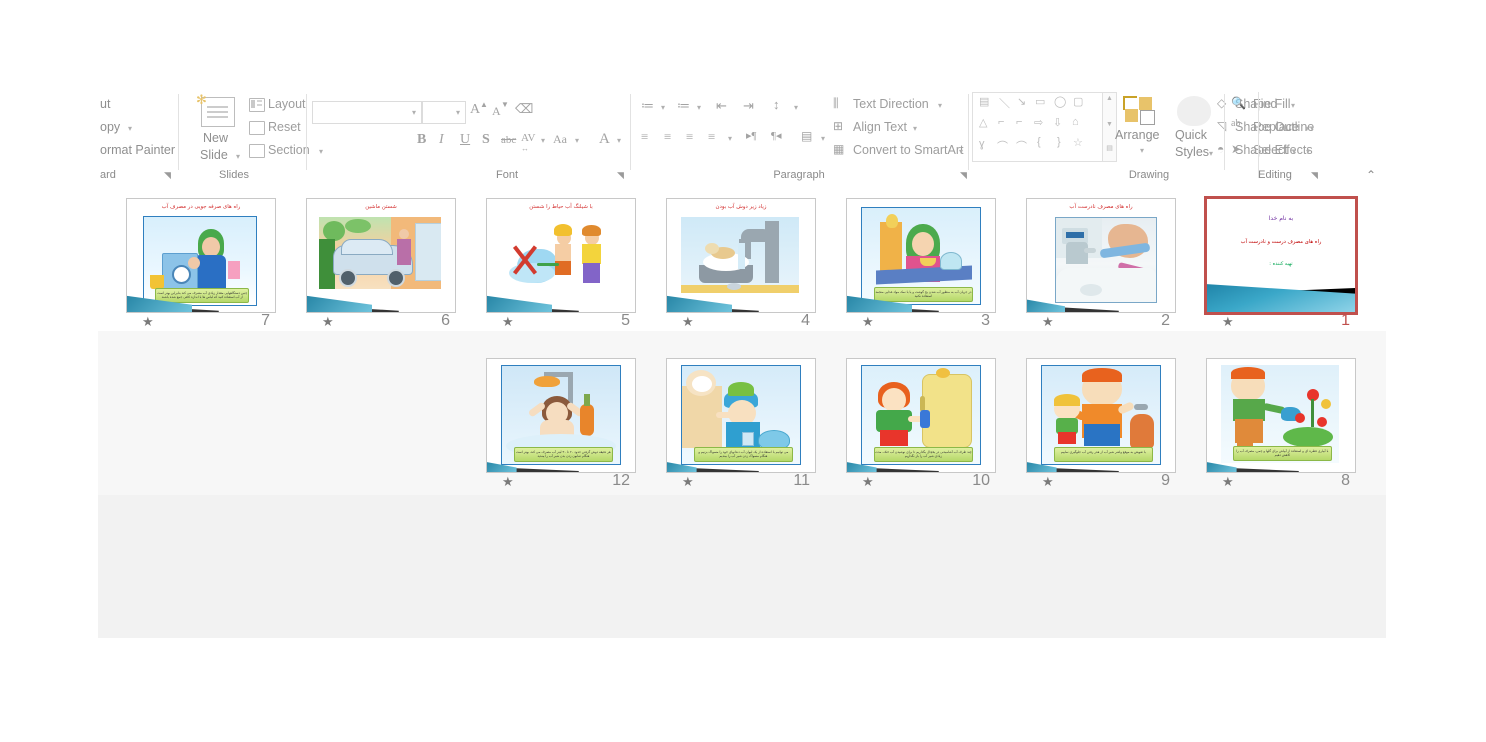  What do you see at coordinates (458, 112) in the screenshot?
I see `font-size-chevron-down-icon: ▾` at bounding box center [458, 112].